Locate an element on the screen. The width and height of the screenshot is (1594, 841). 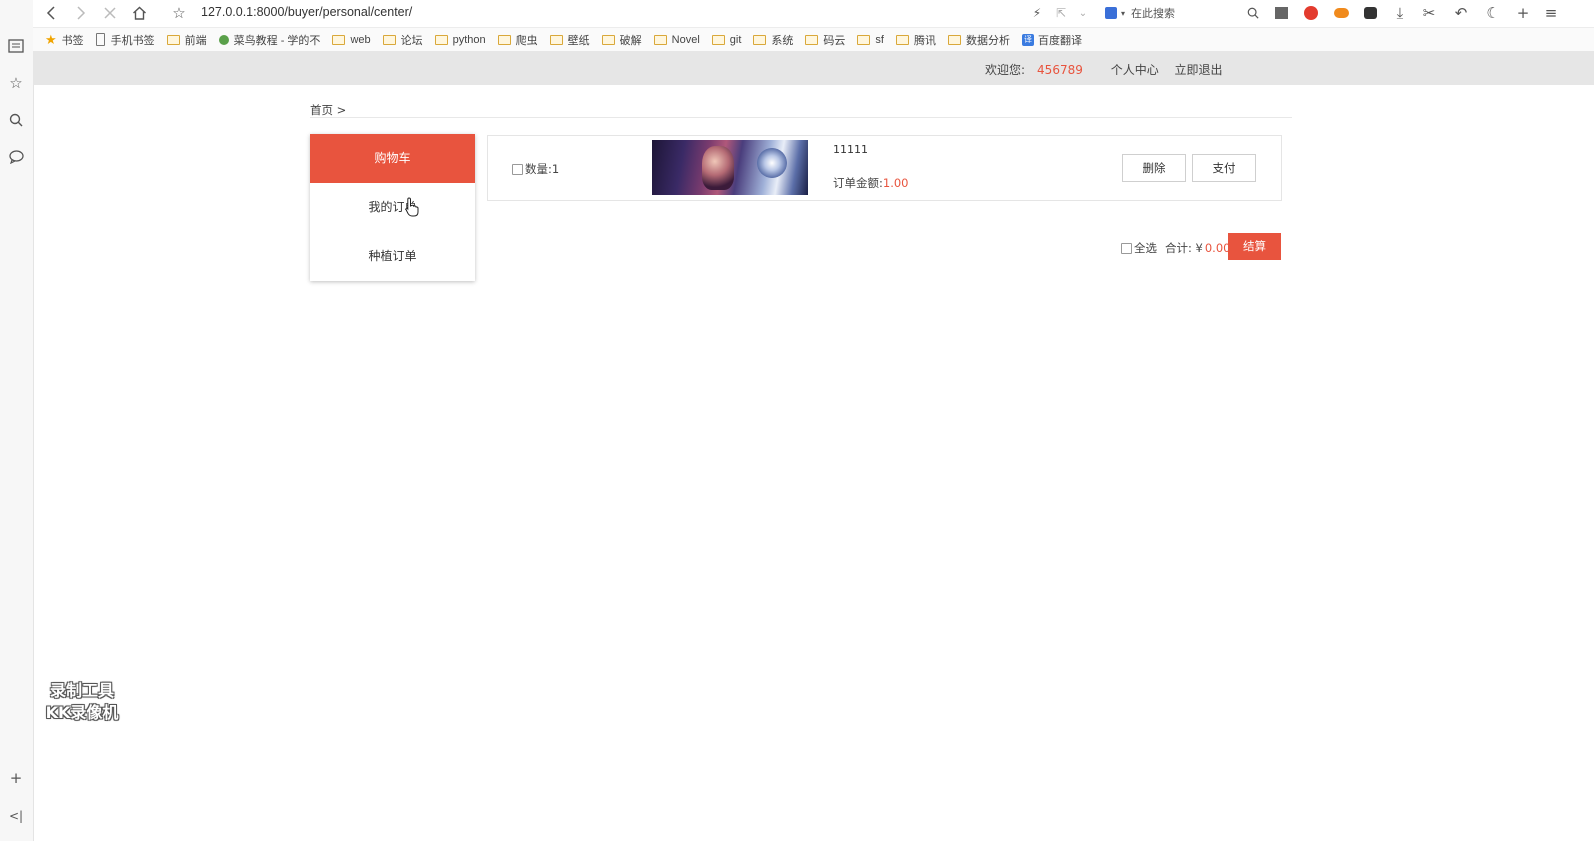
star-icon: ★ is located at coordinates (51, 39).